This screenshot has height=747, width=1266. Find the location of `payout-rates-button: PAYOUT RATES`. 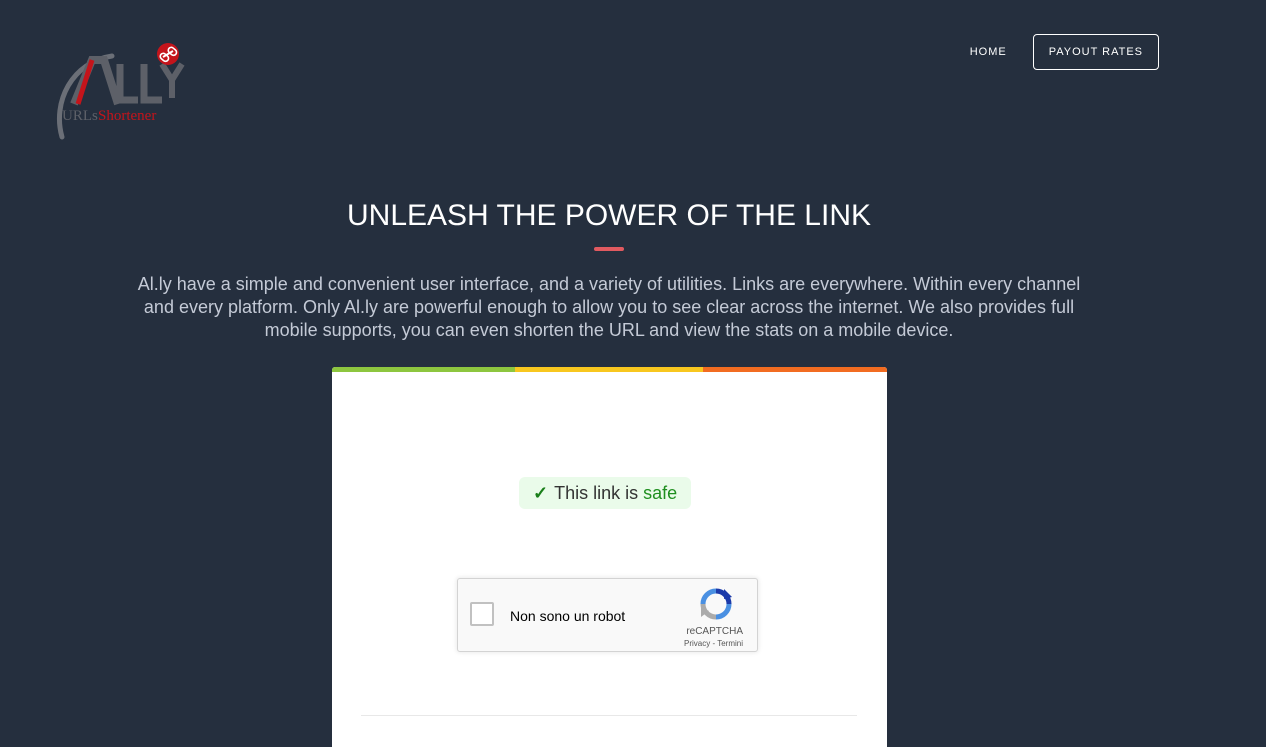

payout-rates-button: PAYOUT RATES is located at coordinates (1095, 52).